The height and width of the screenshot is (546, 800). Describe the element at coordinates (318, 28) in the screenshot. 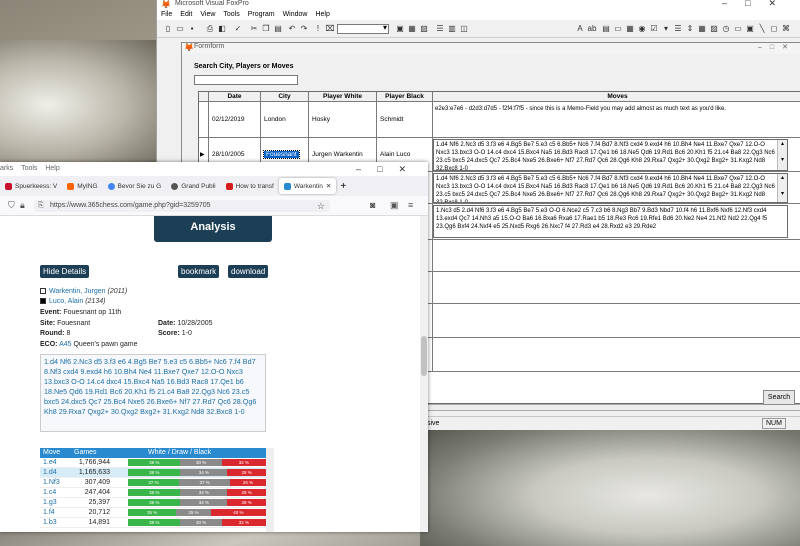

I see `run-icon: !` at that location.